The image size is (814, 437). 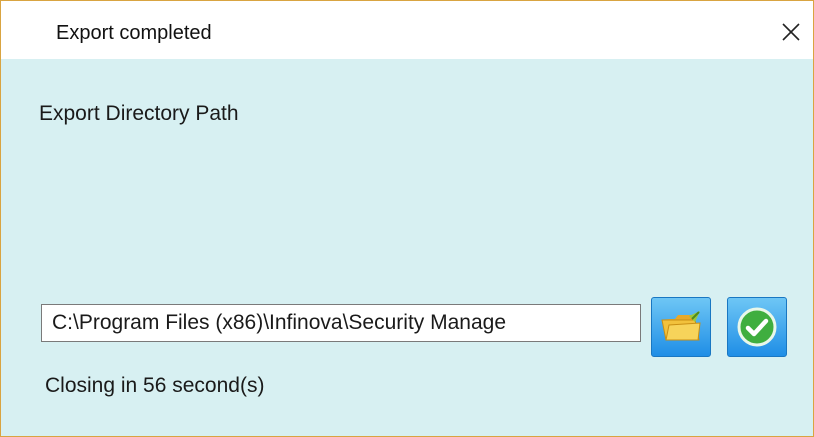 I want to click on close-icon, so click(x=791, y=32).